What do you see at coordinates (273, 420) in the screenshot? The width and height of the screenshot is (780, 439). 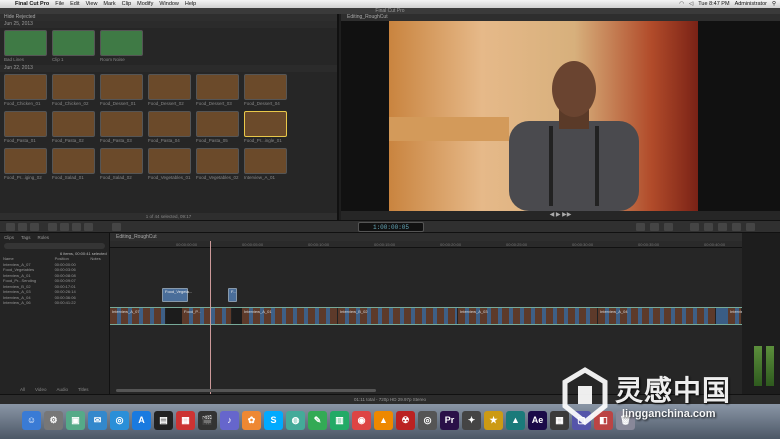 I see `skype-icon: S` at bounding box center [273, 420].